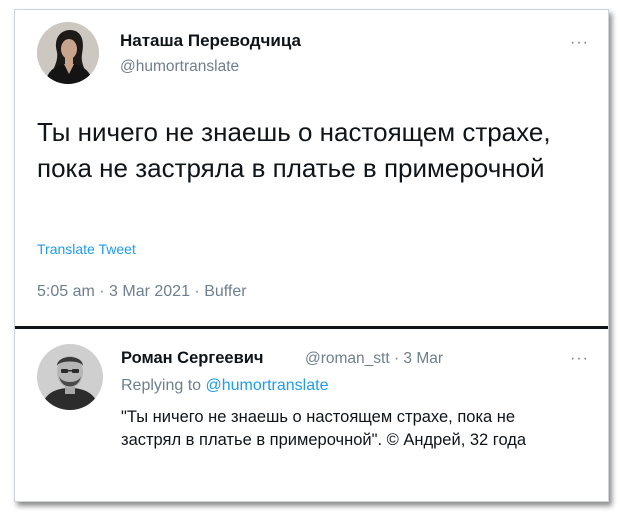 The height and width of the screenshot is (512, 620). Describe the element at coordinates (86, 249) in the screenshot. I see `translate-tweet-link: Translate Tweet` at that location.